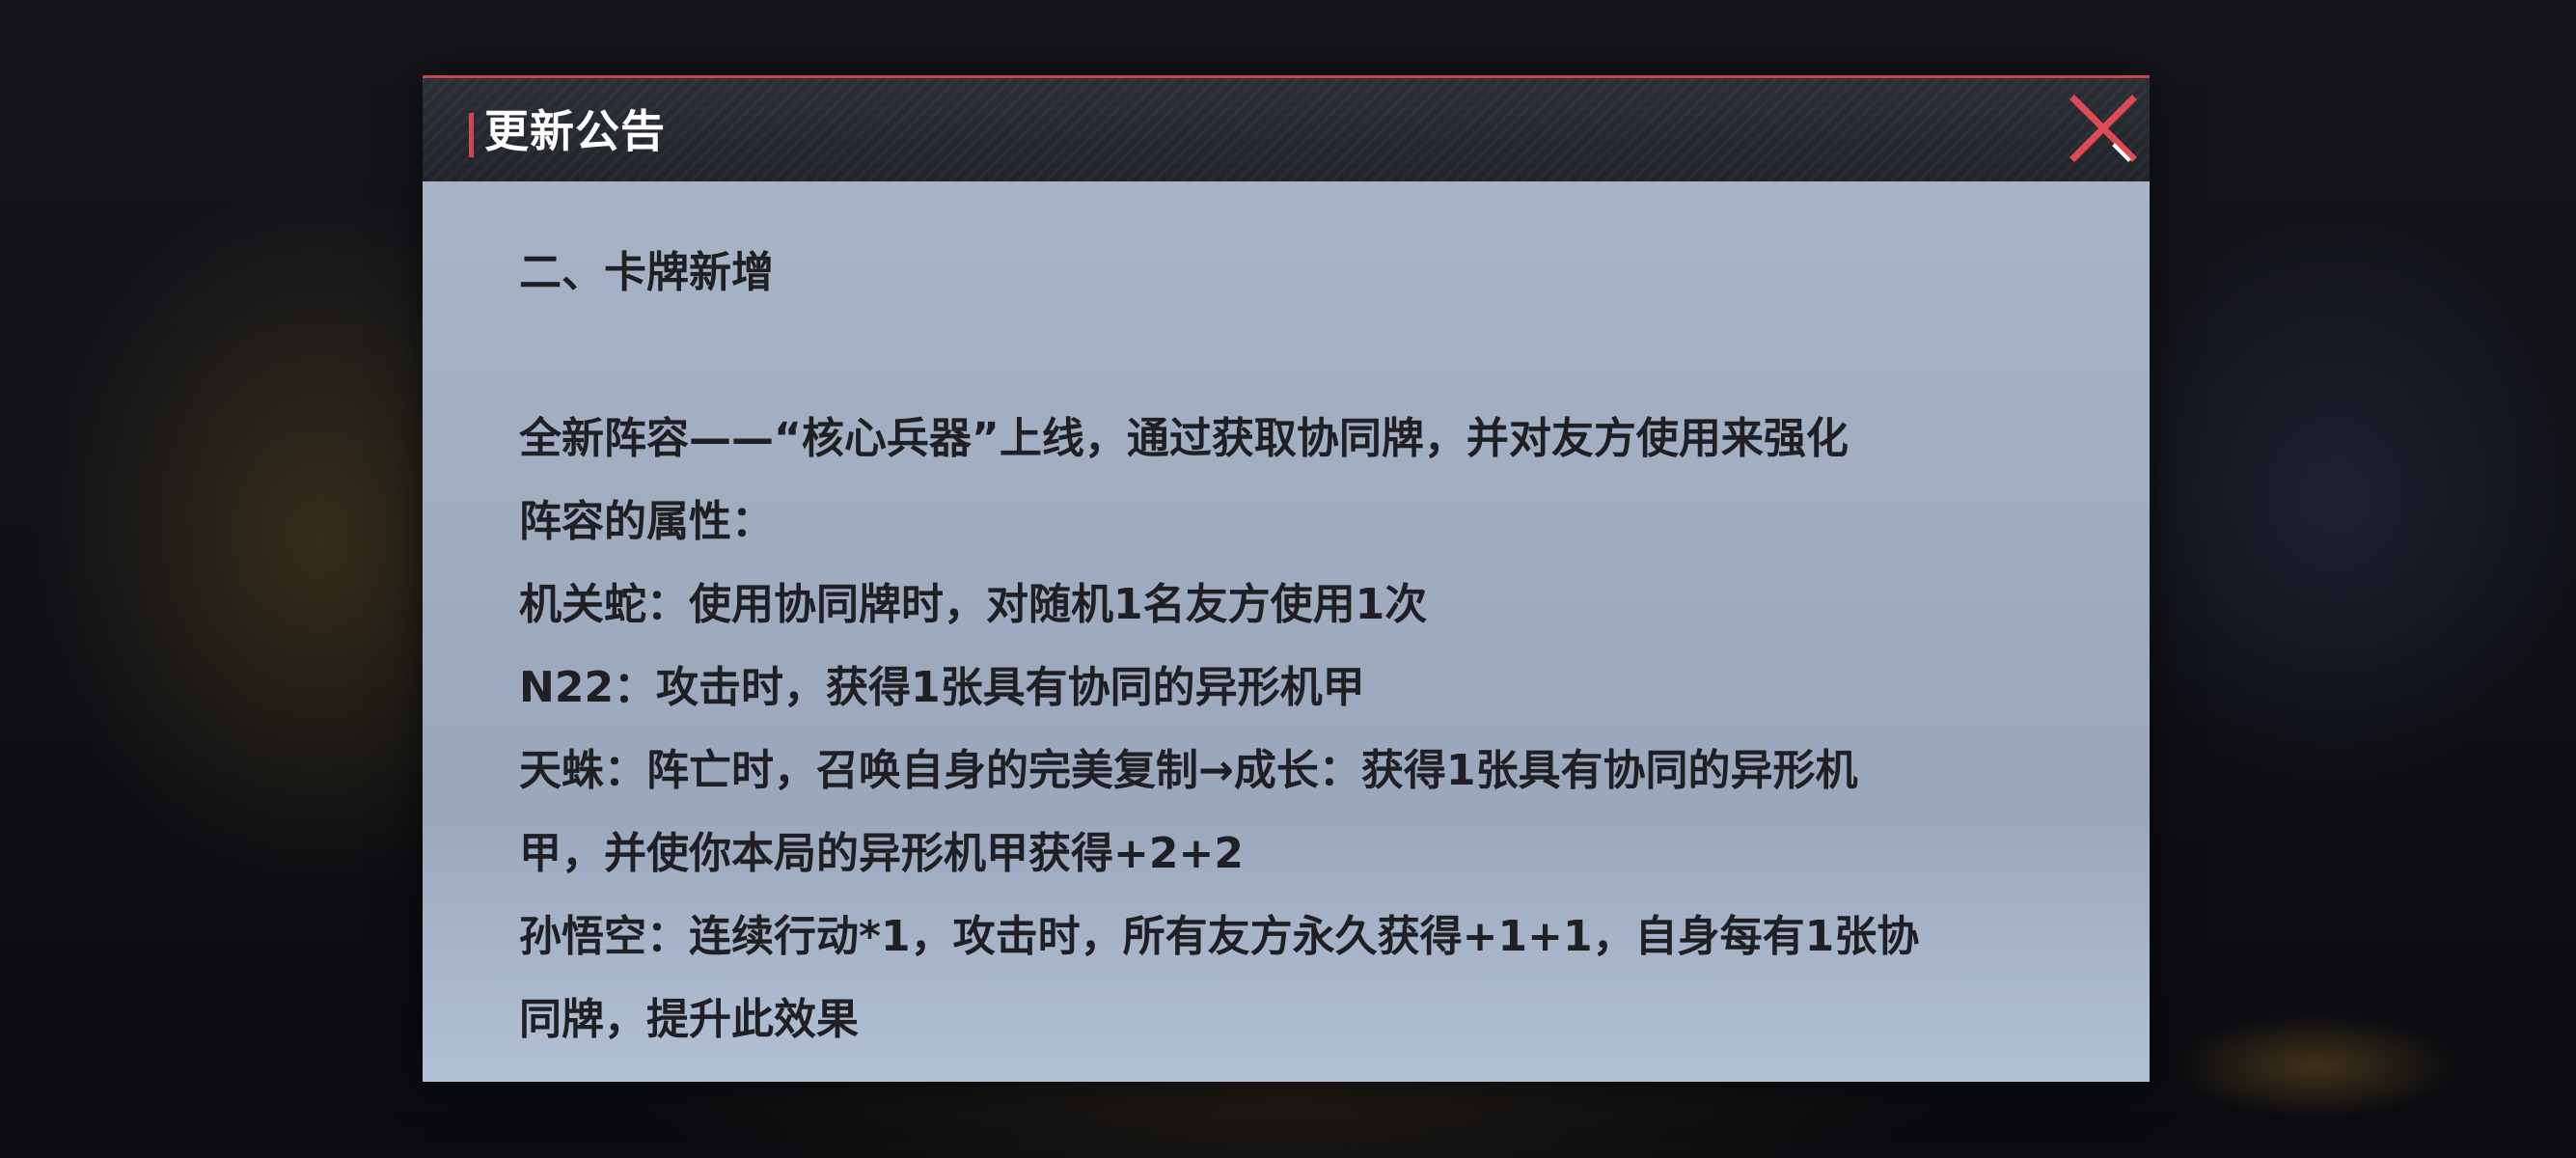 Image resolution: width=2576 pixels, height=1158 pixels. Describe the element at coordinates (1286, 128) in the screenshot. I see `dialog-header: 更新公告` at that location.